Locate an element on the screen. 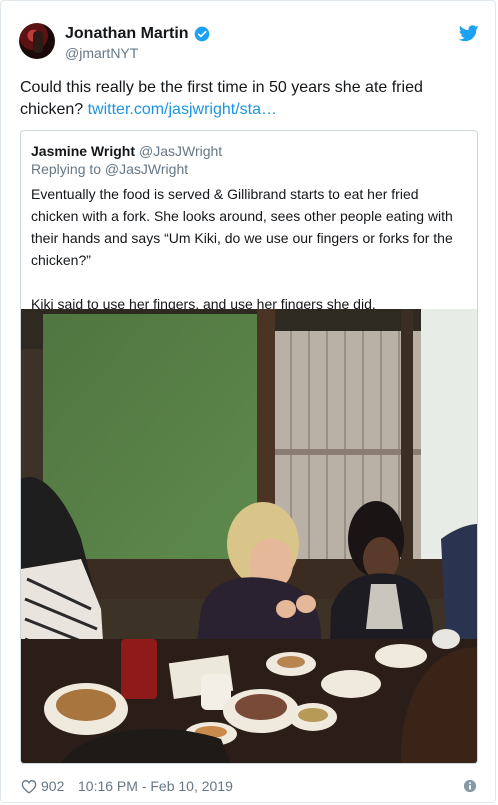 This screenshot has width=498, height=805. avatar is located at coordinates (37, 41).